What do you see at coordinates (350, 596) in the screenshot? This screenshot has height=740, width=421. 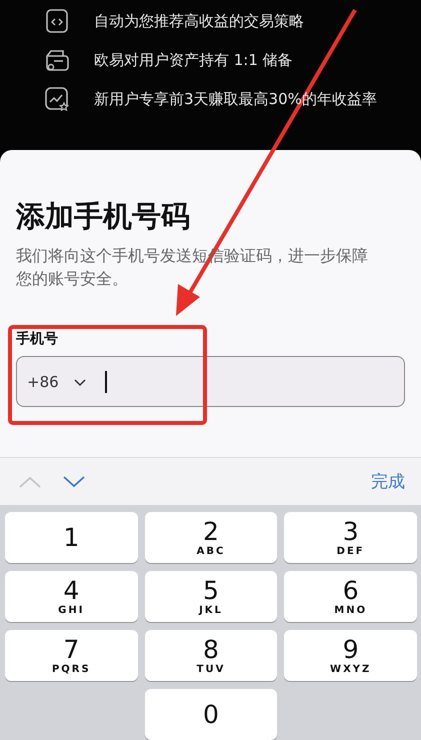 I see `keypad-key: 6 MNO` at bounding box center [350, 596].